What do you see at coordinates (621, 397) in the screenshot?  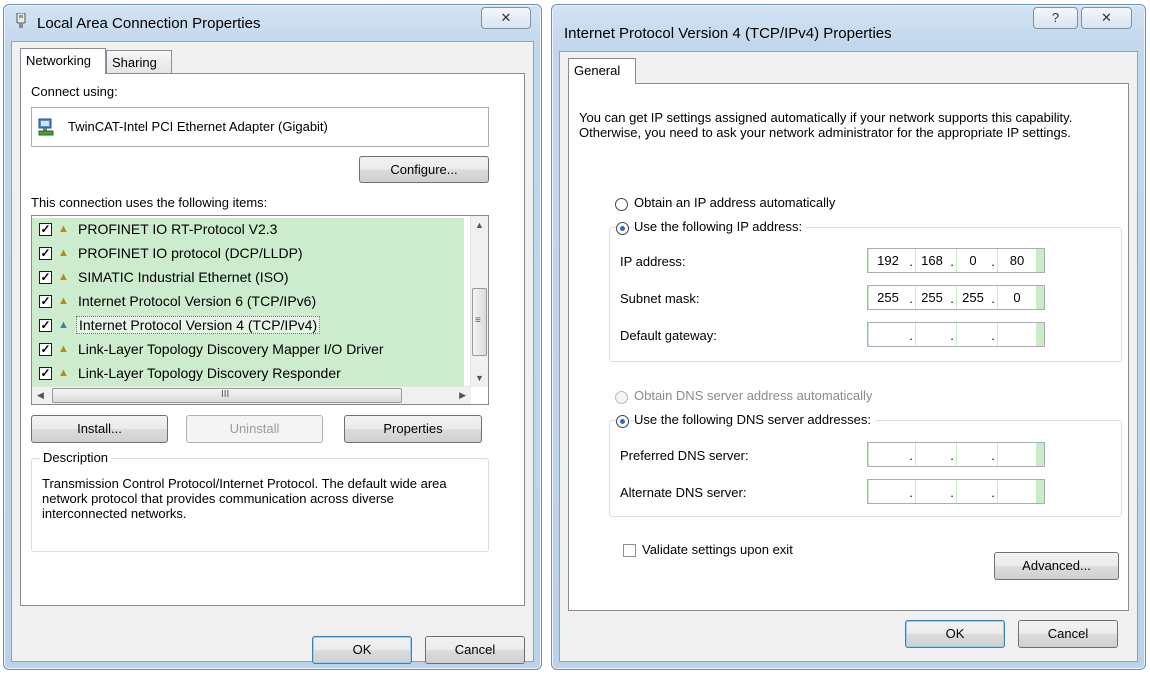 I see `obtain-dns-auto-radio` at bounding box center [621, 397].